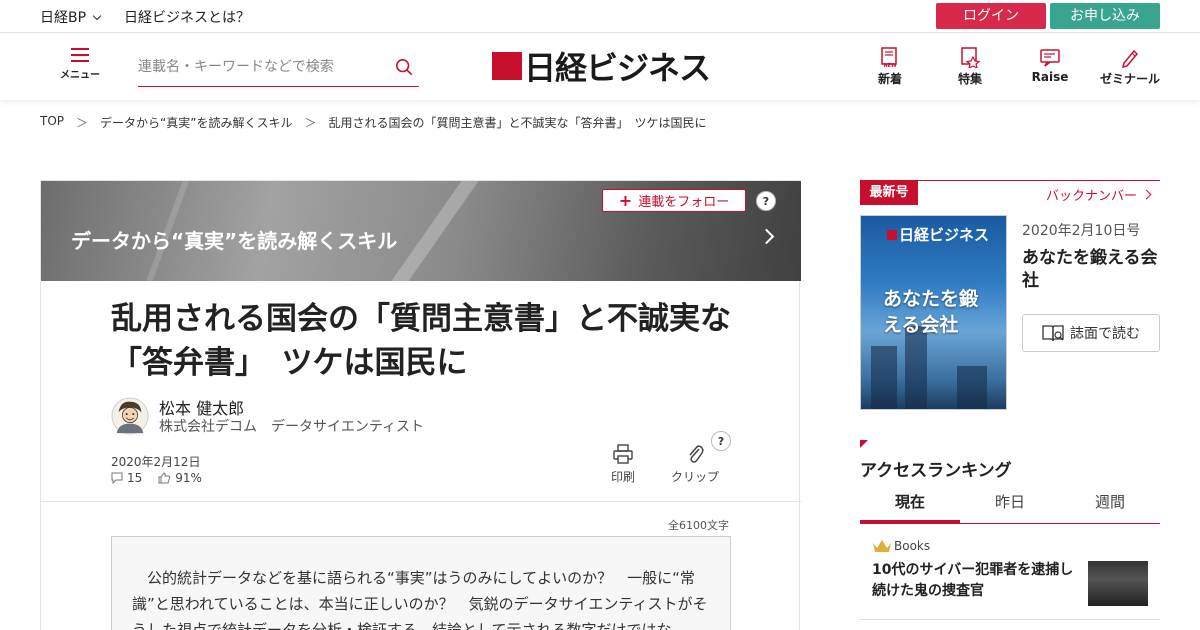 This screenshot has height=630, width=1200. I want to click on tab-now: 現在, so click(910, 504).